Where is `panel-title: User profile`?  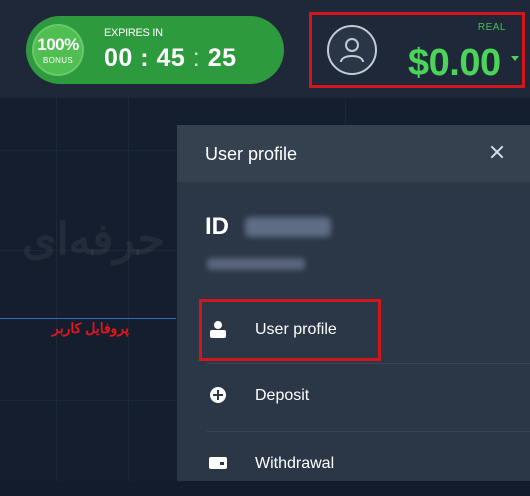
panel-title: User profile is located at coordinates (251, 154).